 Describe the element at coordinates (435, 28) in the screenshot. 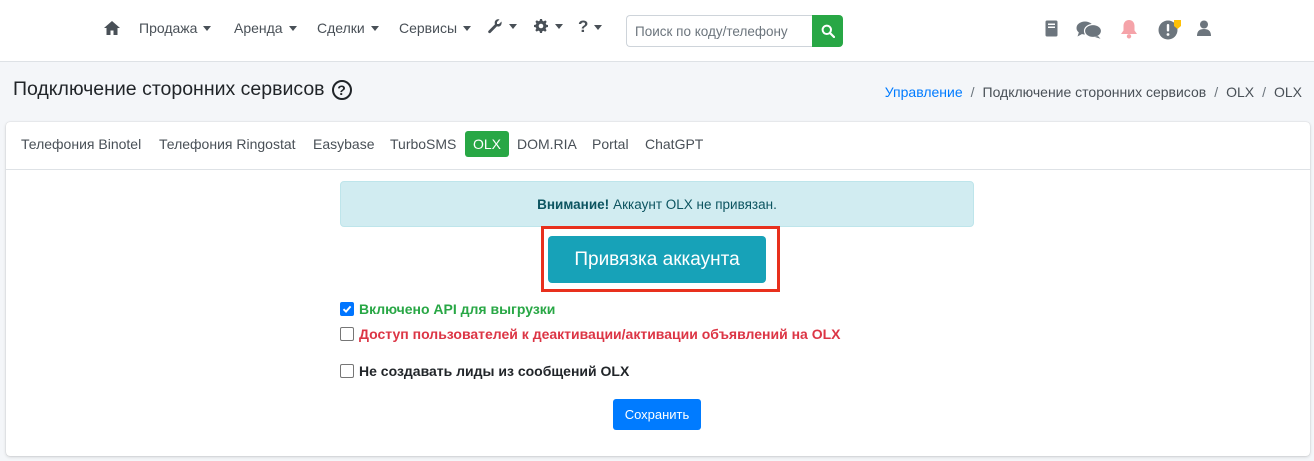

I see `nav-services: Сервисы` at that location.